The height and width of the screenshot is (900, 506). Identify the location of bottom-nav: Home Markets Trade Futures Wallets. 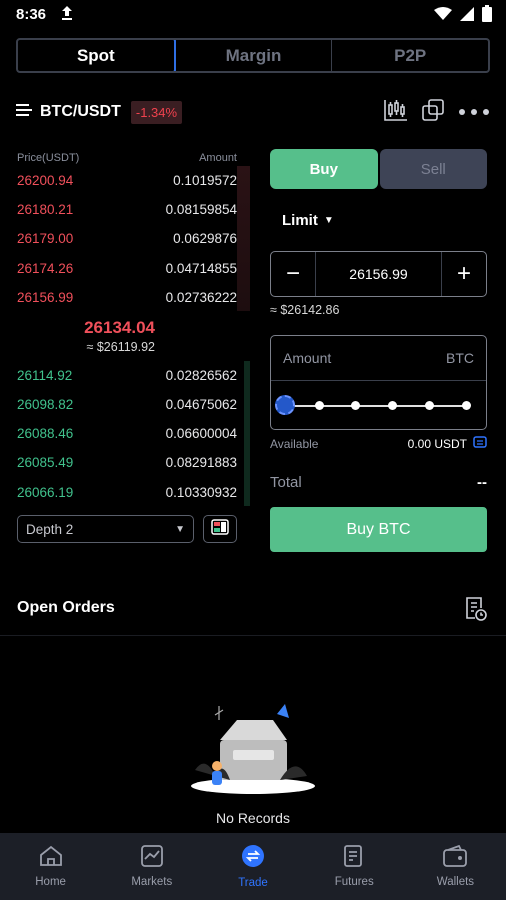
(253, 866).